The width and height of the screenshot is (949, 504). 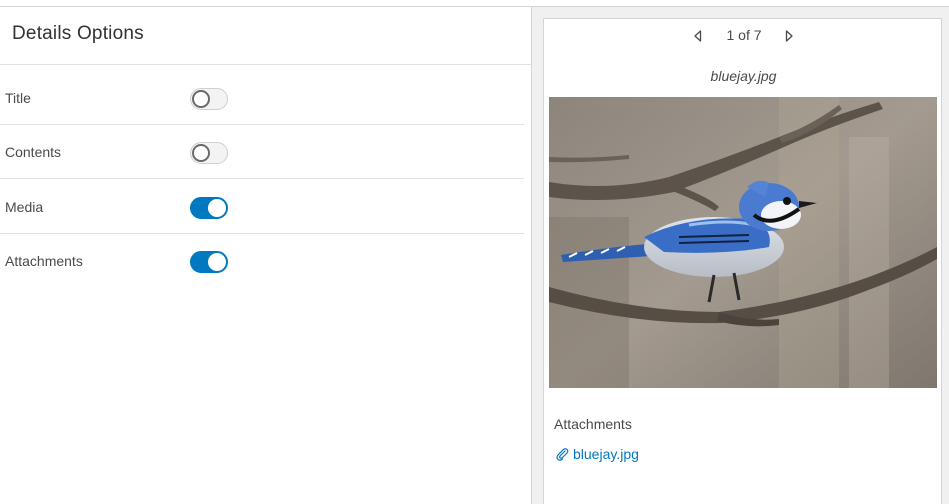 I want to click on media-filename: bluejay.jpg, so click(x=743, y=76).